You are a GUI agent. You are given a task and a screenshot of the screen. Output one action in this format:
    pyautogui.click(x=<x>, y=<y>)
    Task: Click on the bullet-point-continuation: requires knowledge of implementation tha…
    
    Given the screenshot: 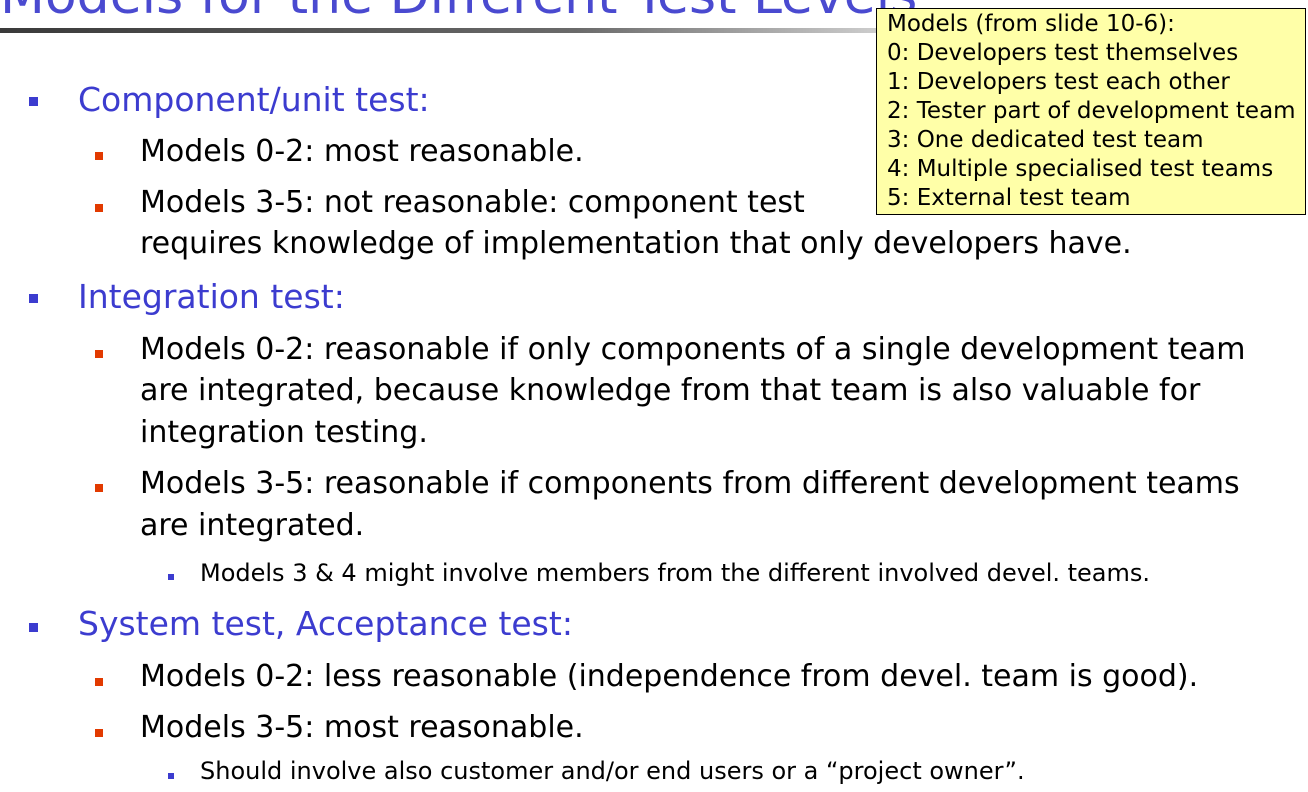 What is the action you would take?
    pyautogui.click(x=636, y=243)
    